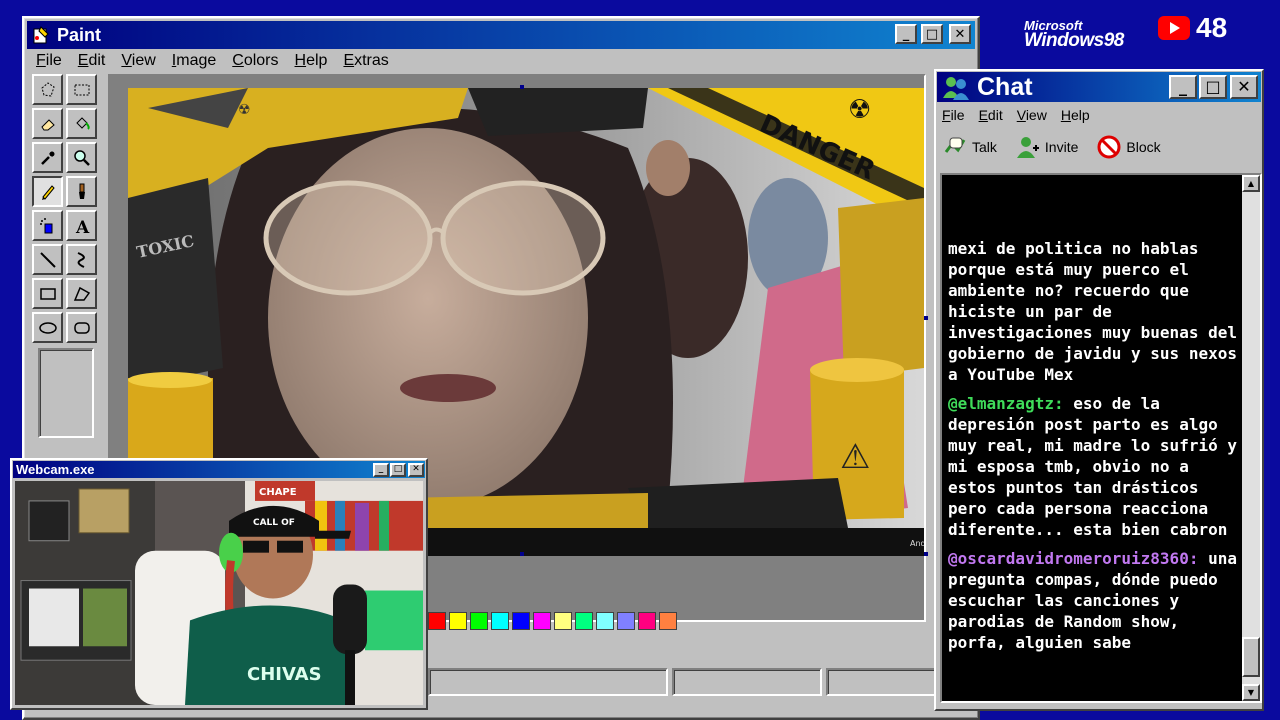 This screenshot has height=720, width=1280. Describe the element at coordinates (955, 145) in the screenshot. I see `talk-icon` at that location.